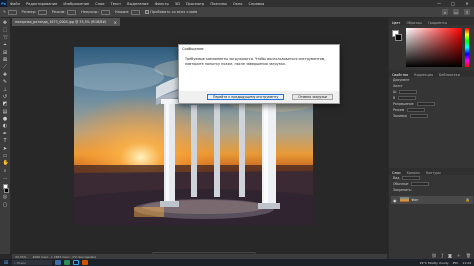 Image resolution: width=474 pixels, height=266 pixels. I want to click on fill-field, so click(418, 116).